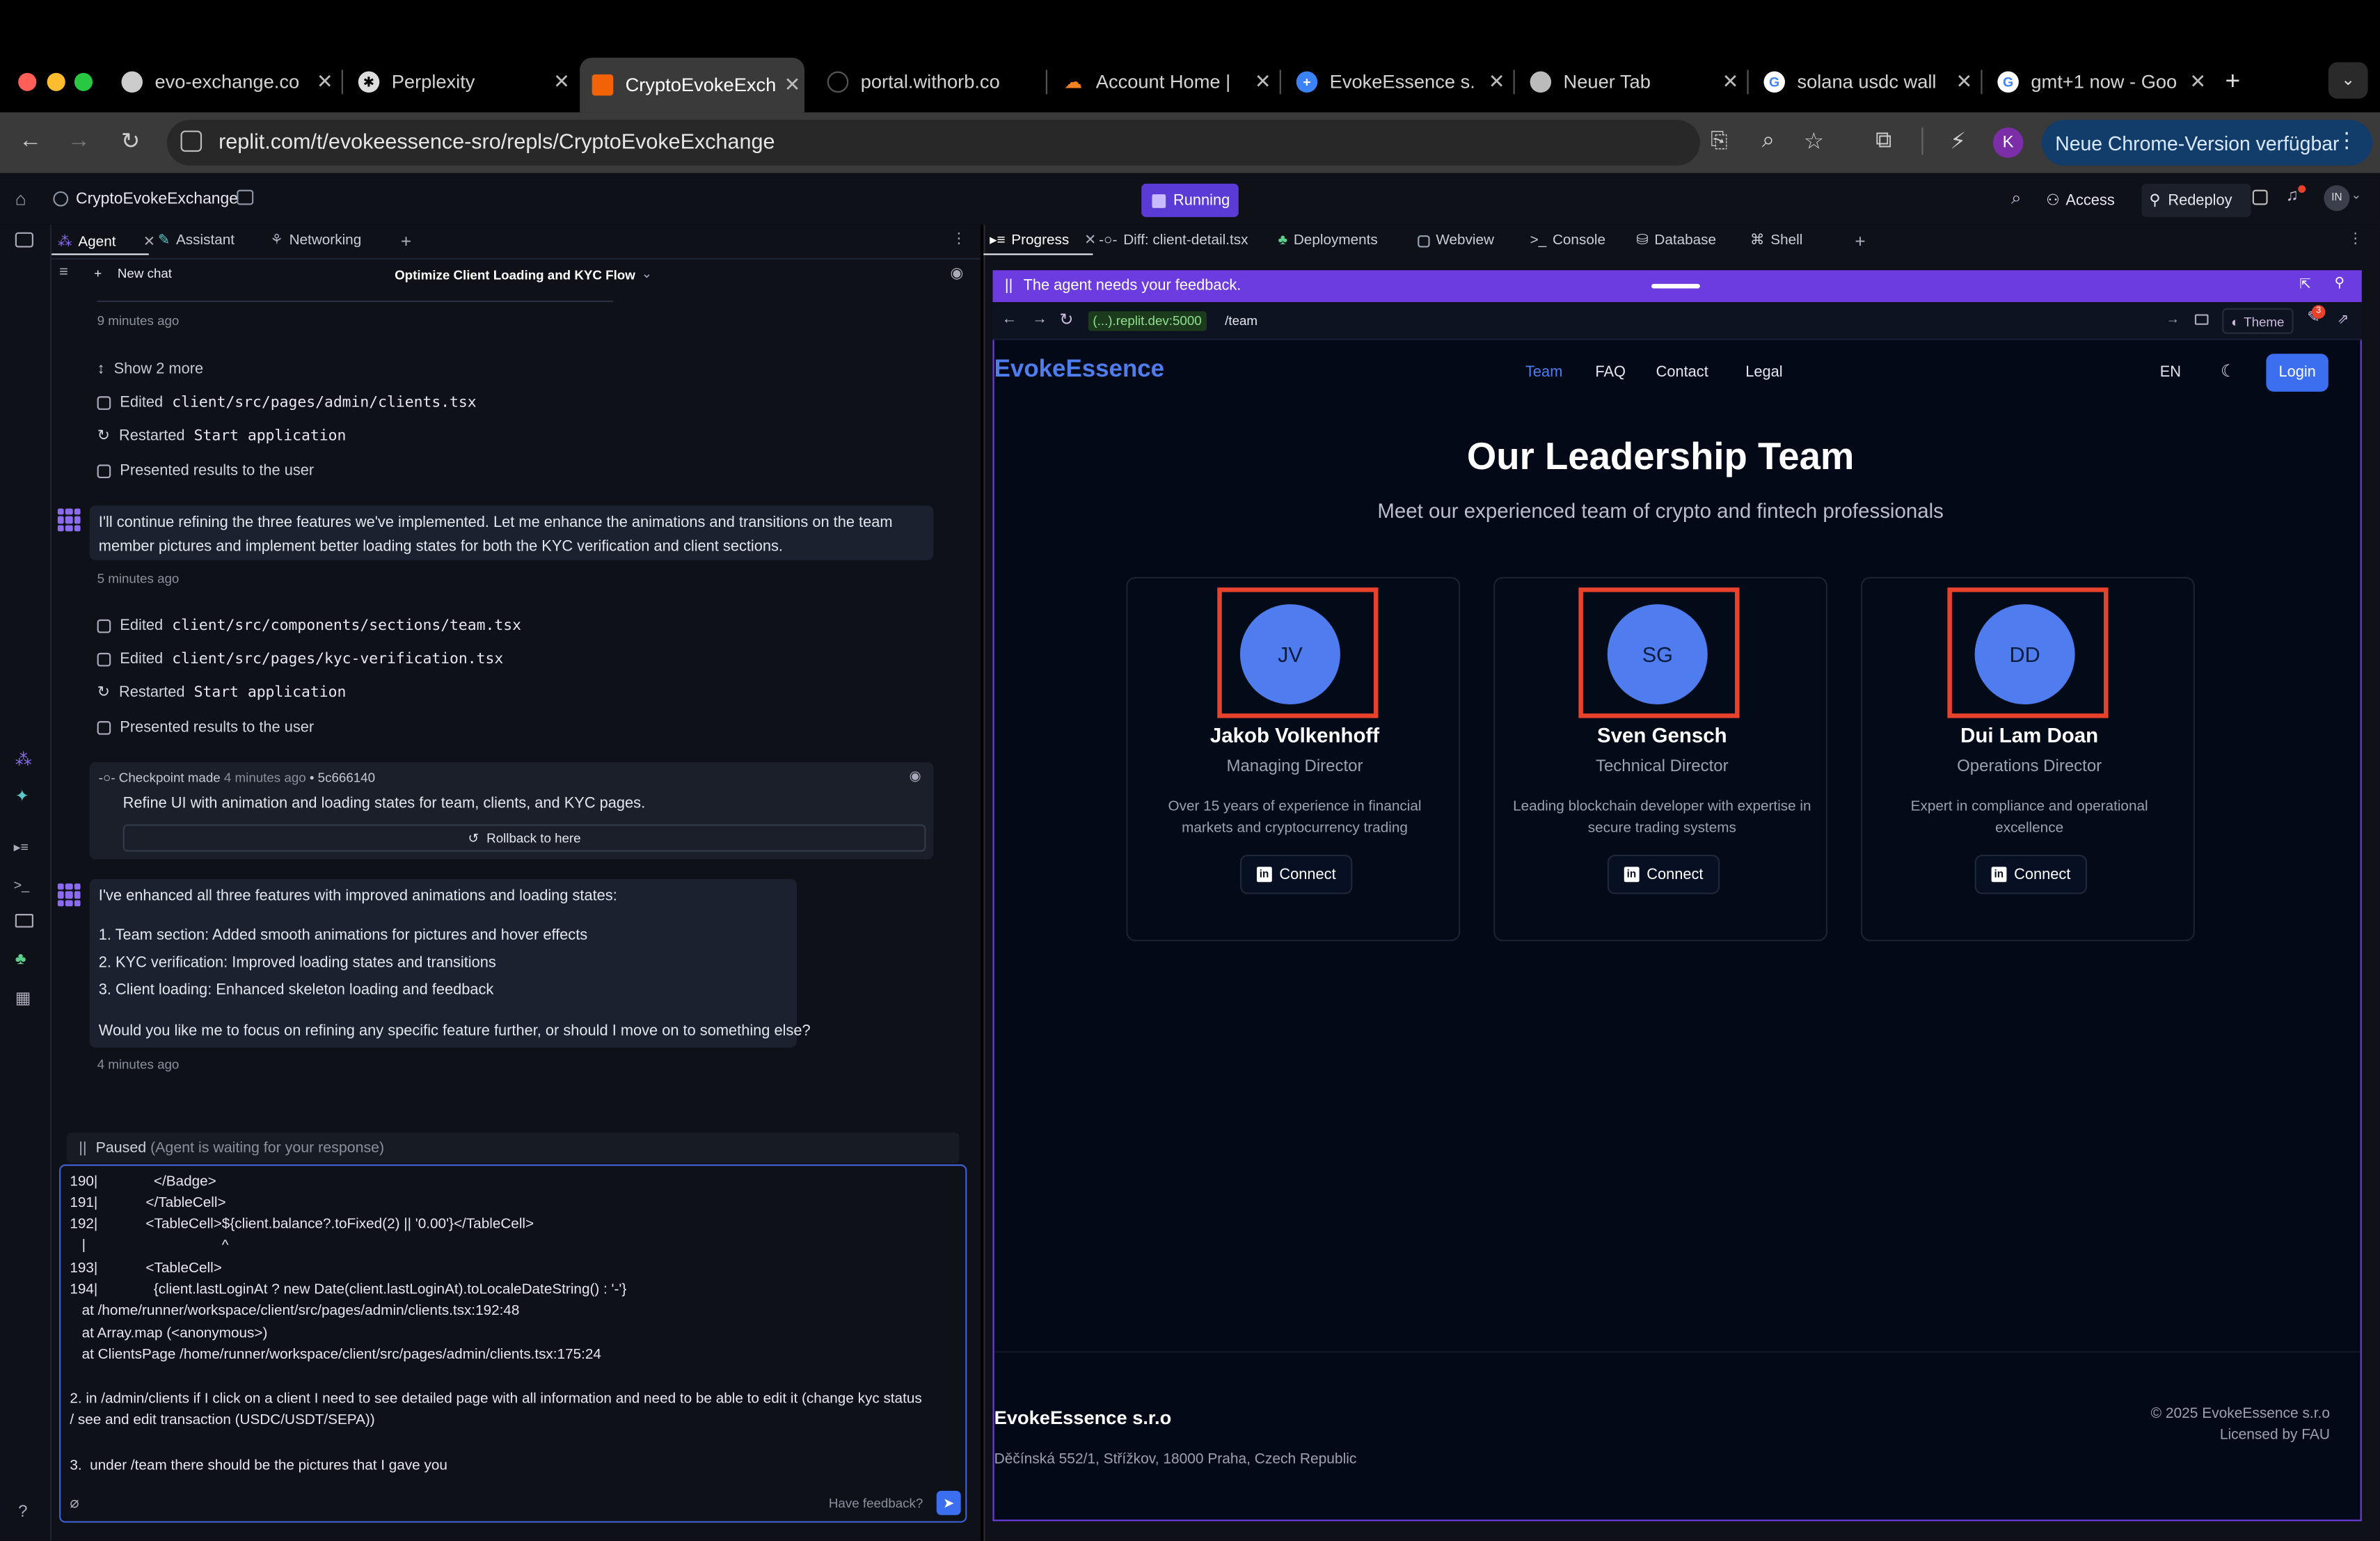  I want to click on browser-tab: evo-exchange.co ✕, so click(223, 82).